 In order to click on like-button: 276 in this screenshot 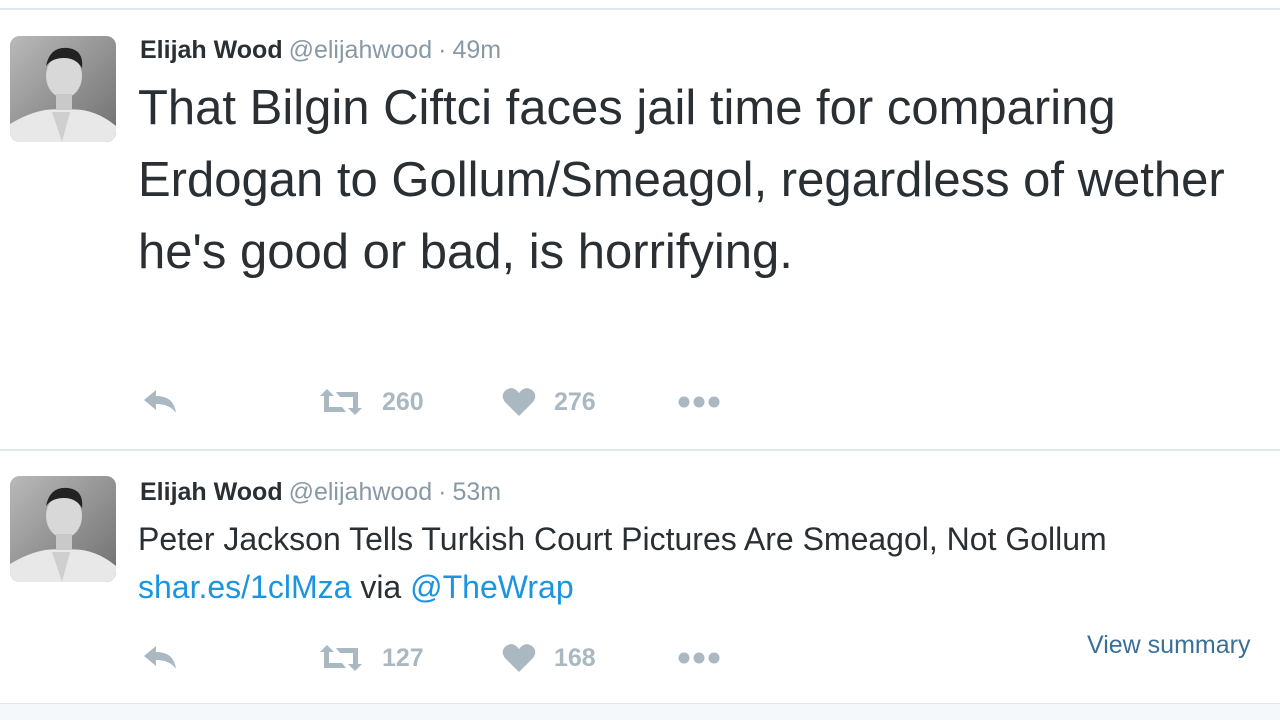, I will do `click(549, 402)`.